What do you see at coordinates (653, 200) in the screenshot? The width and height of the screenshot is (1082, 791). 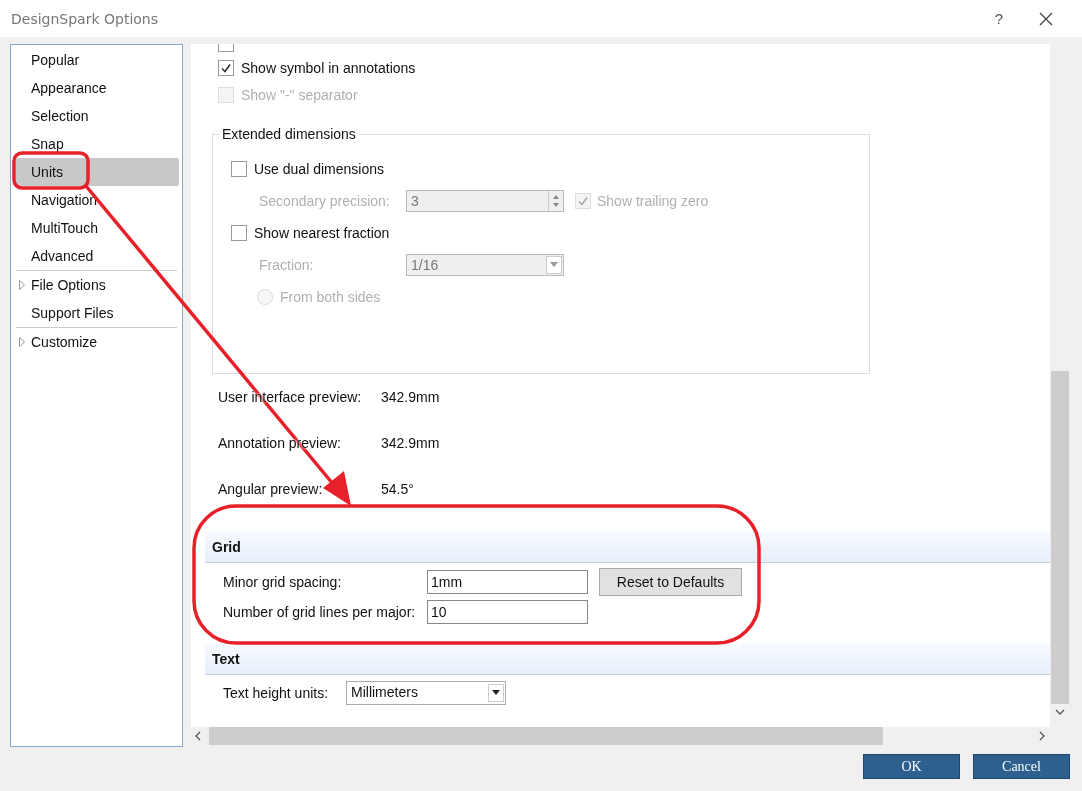 I see `checkbox-label: Show trailing zero` at bounding box center [653, 200].